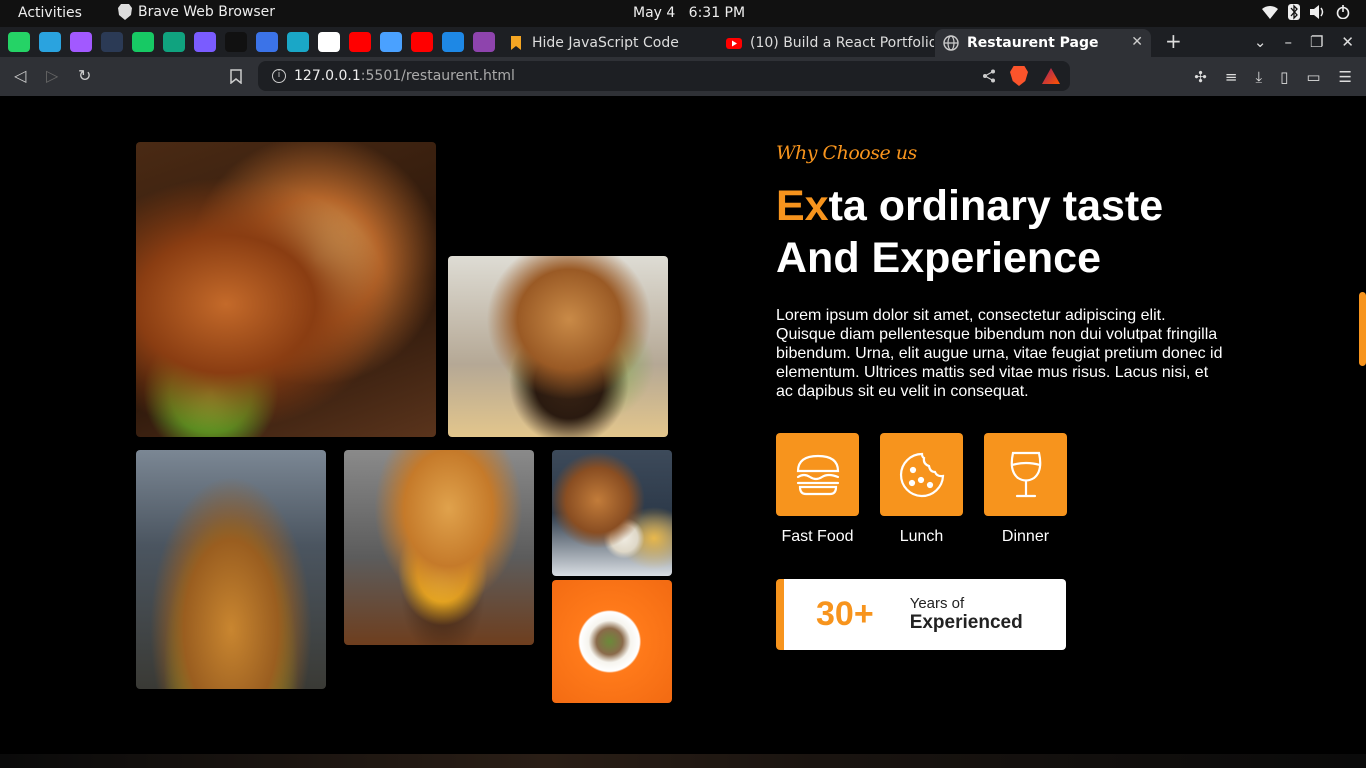 The image size is (1366, 768). I want to click on wifi-icon, so click(1270, 12).